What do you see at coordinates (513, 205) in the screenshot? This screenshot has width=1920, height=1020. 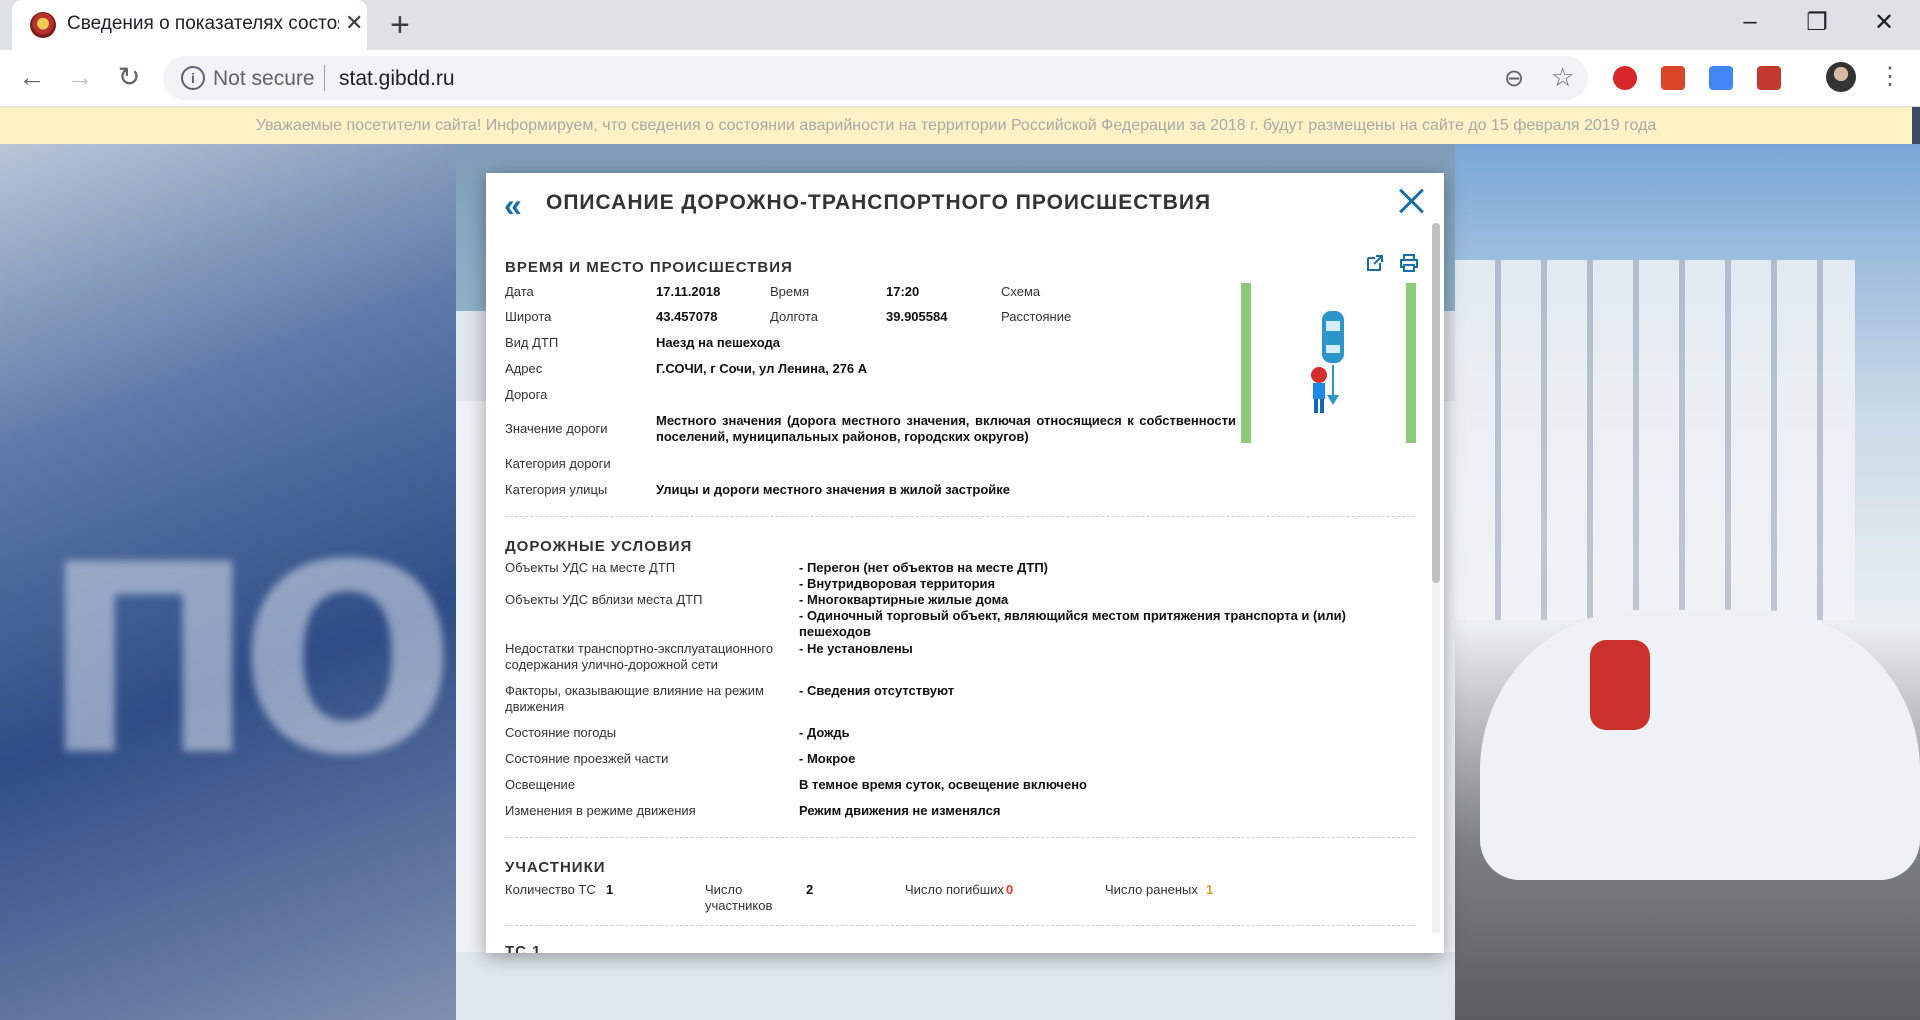 I see `back-chevron-icon: «` at bounding box center [513, 205].